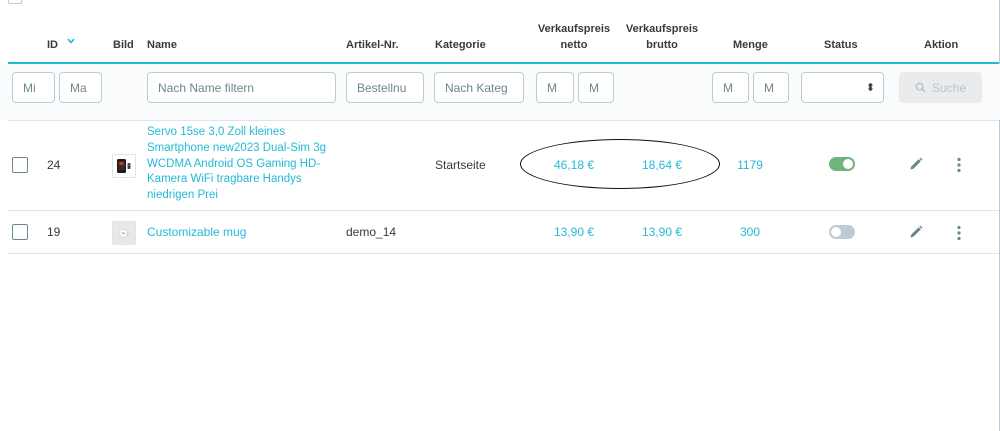 This screenshot has width=1000, height=431. Describe the element at coordinates (162, 45) in the screenshot. I see `column-header-name: Name` at that location.